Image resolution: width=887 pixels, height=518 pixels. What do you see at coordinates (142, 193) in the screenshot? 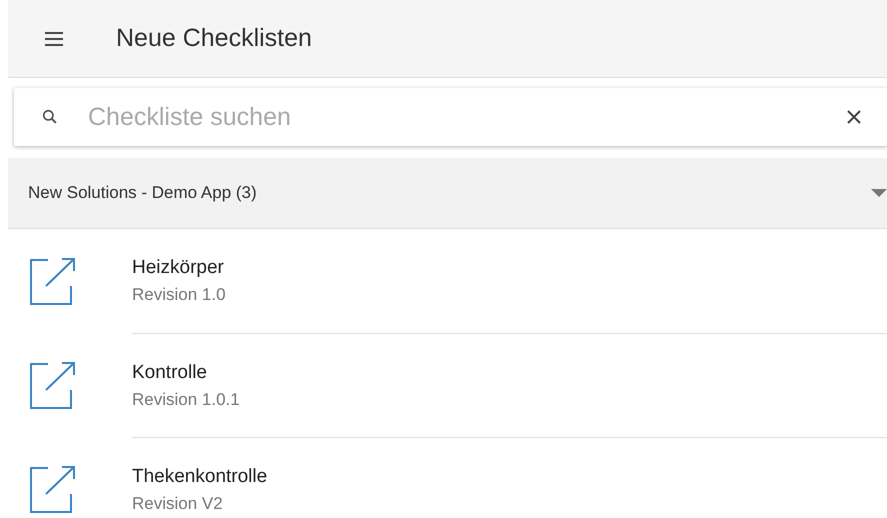
I see `group-label: New Solutions - Demo App (3)` at bounding box center [142, 193].